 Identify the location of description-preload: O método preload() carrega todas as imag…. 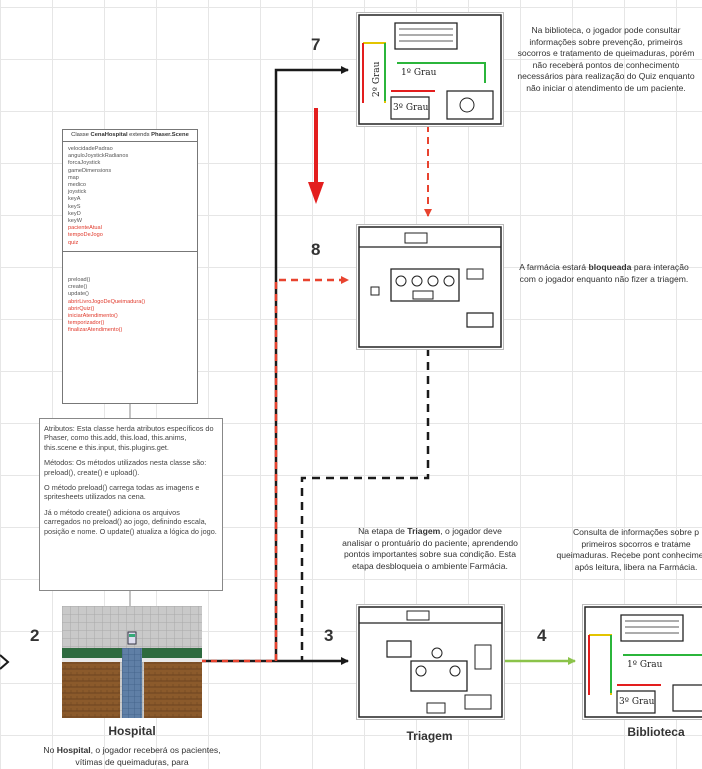
(122, 492).